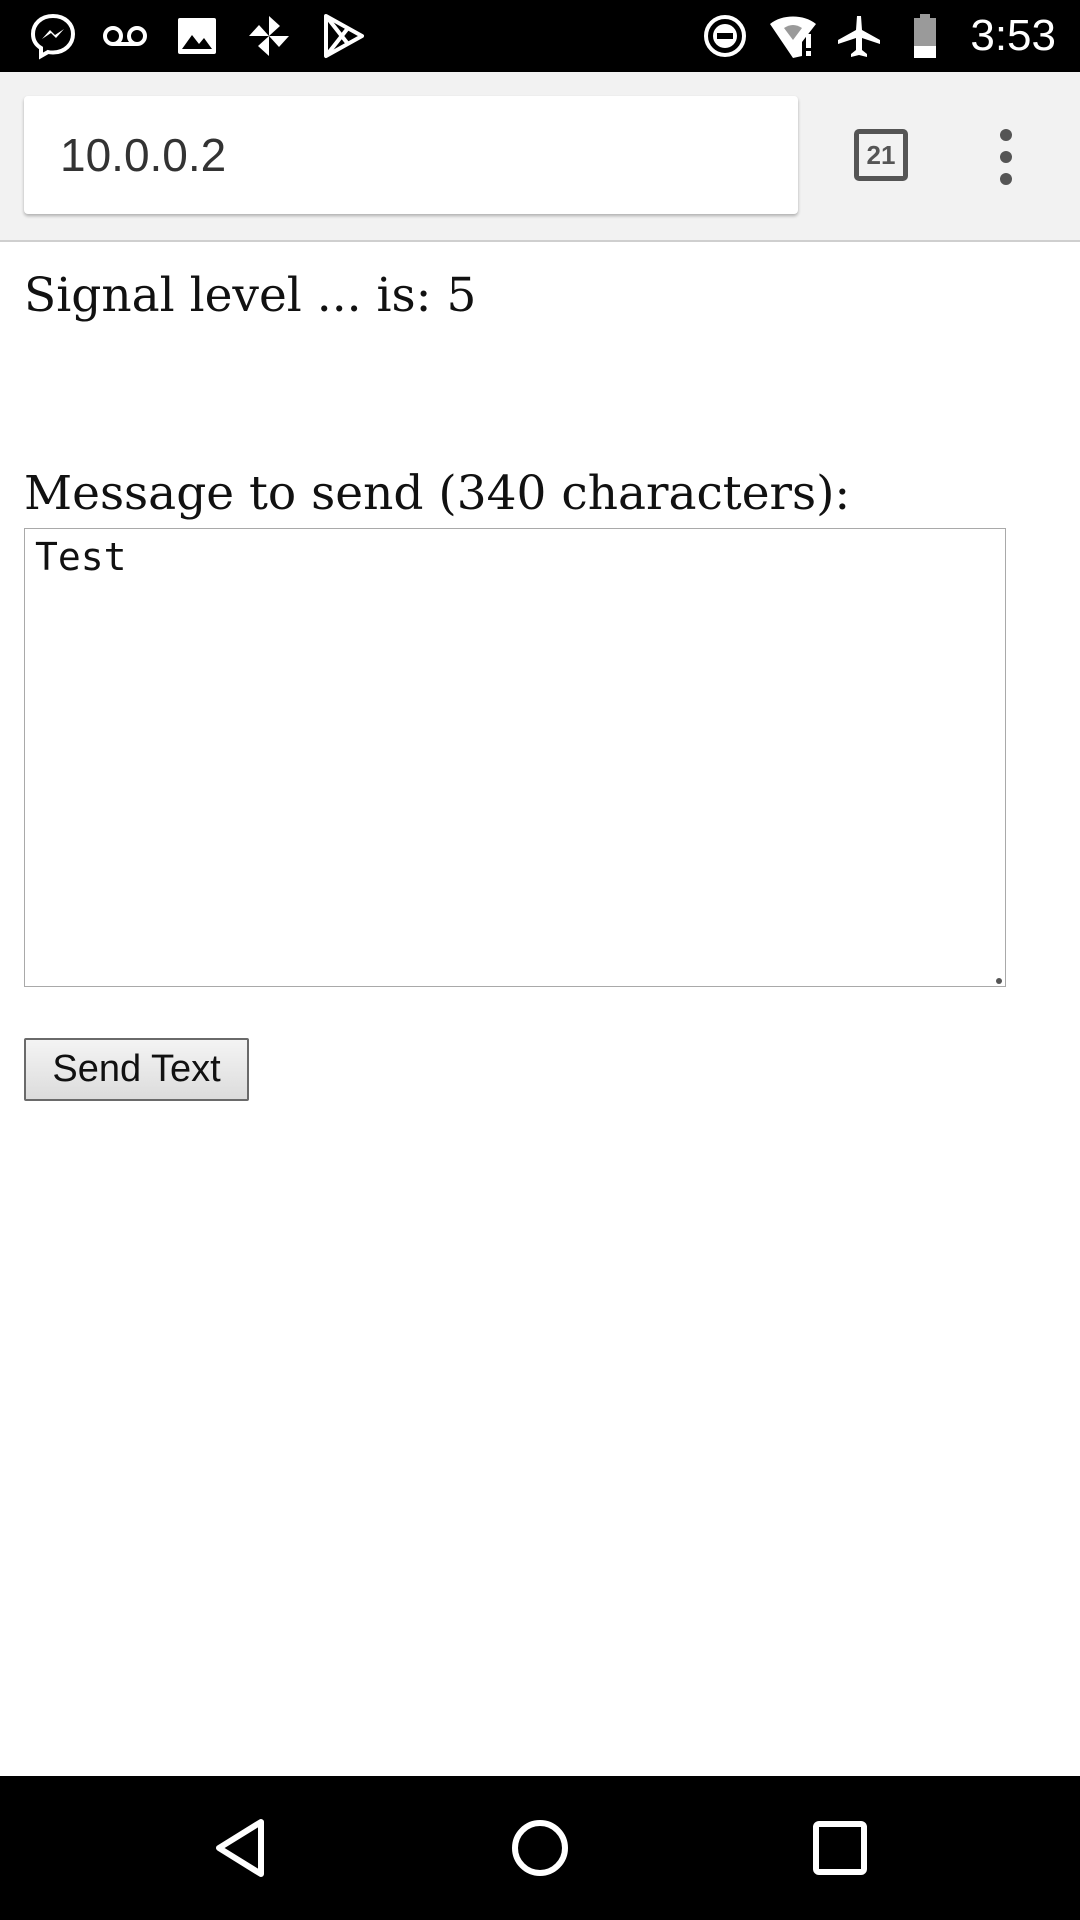 This screenshot has height=1920, width=1080. I want to click on address-bar: 10.0.0.2, so click(411, 155).